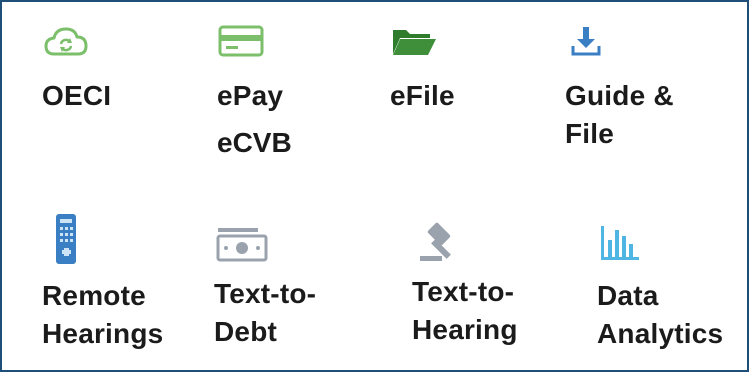 The image size is (749, 372). Describe the element at coordinates (108, 241) in the screenshot. I see `remote-control-icon` at that location.